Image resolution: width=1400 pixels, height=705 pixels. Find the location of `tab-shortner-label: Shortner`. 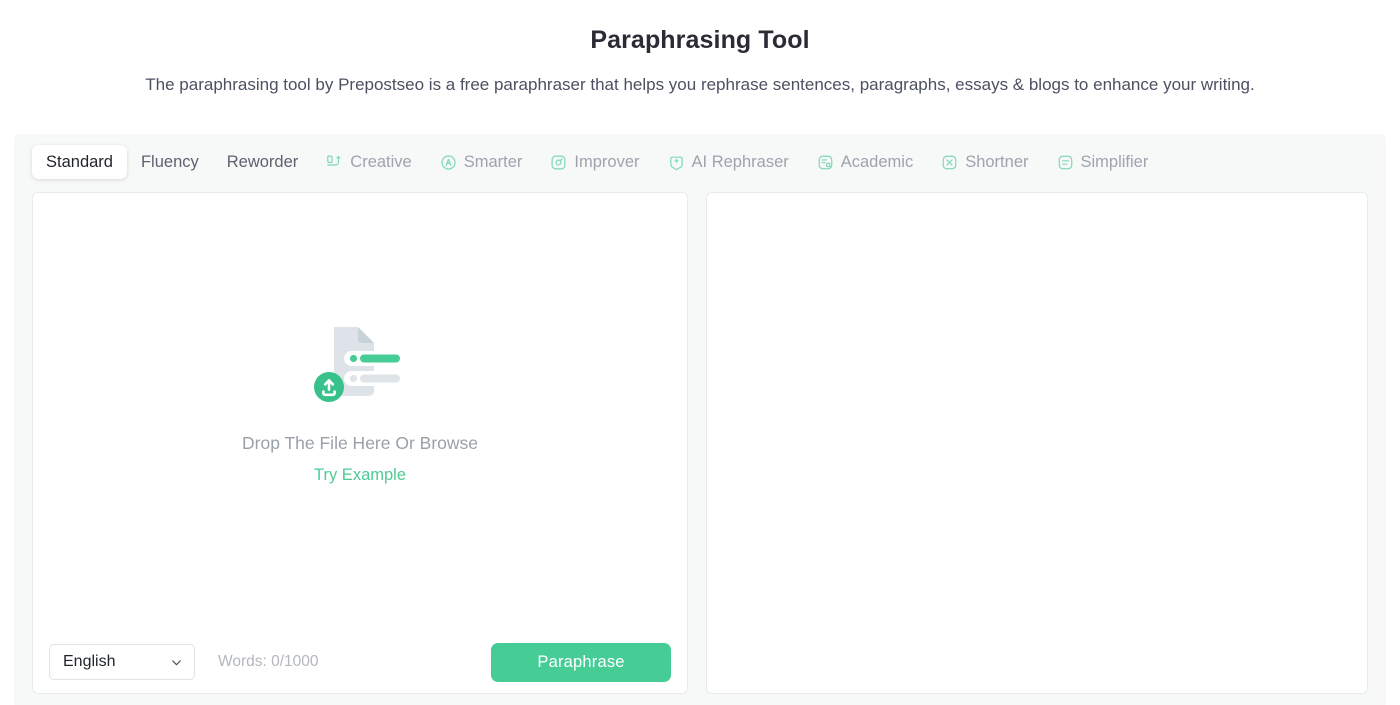

tab-shortner-label: Shortner is located at coordinates (997, 161).